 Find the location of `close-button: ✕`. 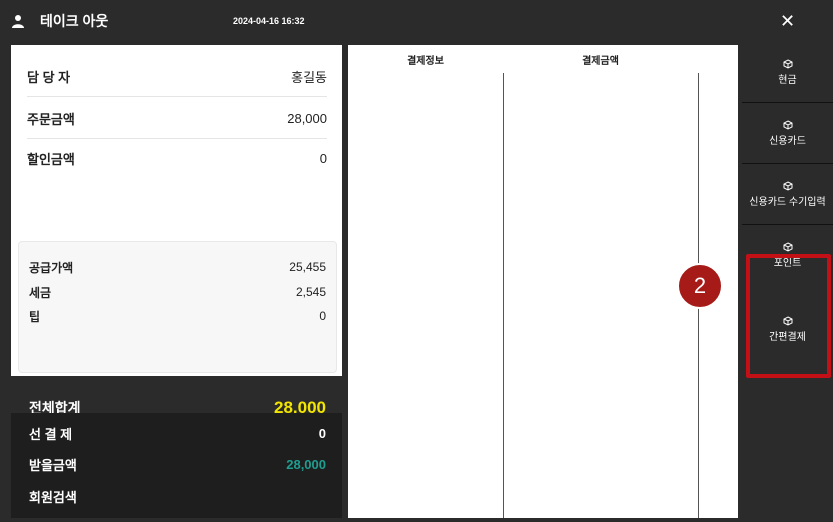

close-button: ✕ is located at coordinates (787, 21).